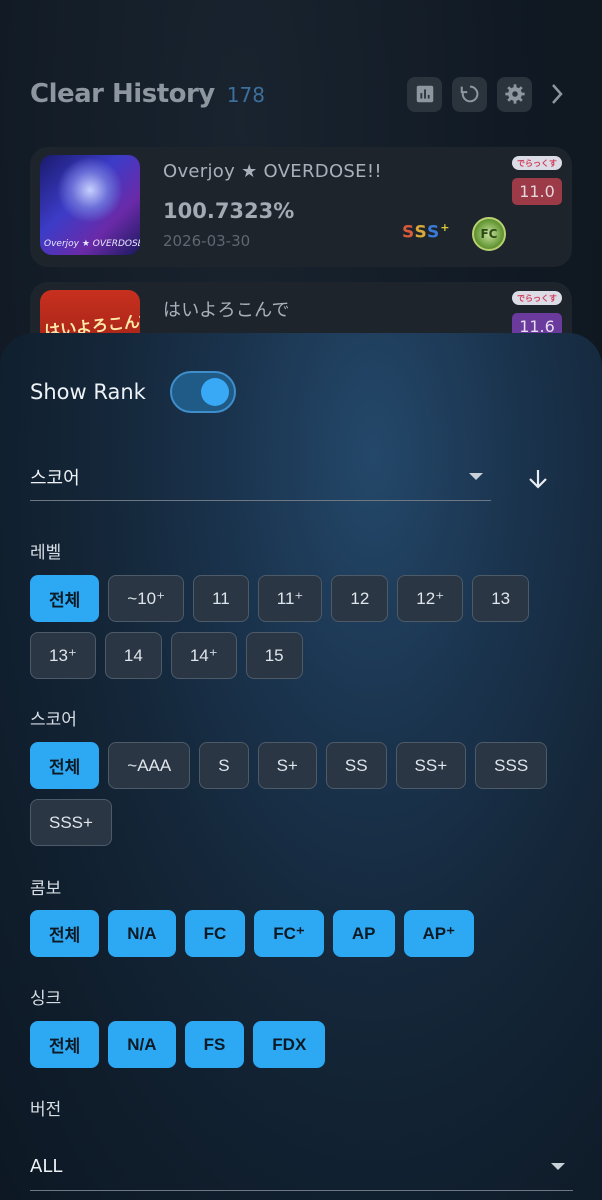  I want to click on song-title: Overjoy ★ OVERDOSE!!, so click(272, 171).